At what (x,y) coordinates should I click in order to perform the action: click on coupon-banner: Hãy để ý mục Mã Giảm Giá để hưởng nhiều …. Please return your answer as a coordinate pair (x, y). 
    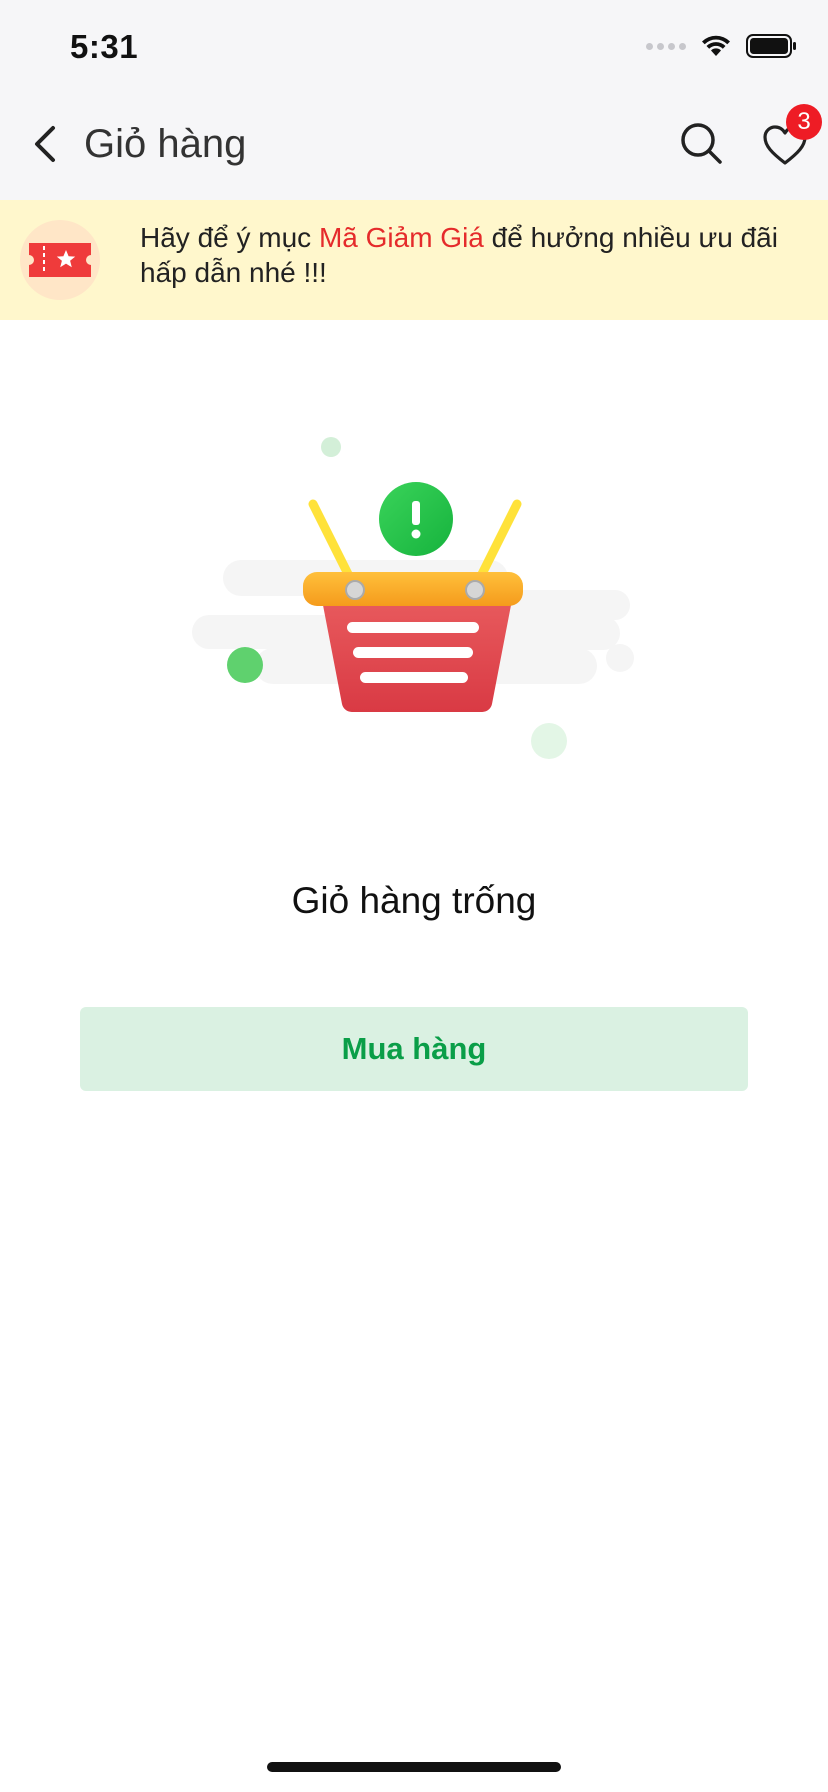
    Looking at the image, I should click on (414, 260).